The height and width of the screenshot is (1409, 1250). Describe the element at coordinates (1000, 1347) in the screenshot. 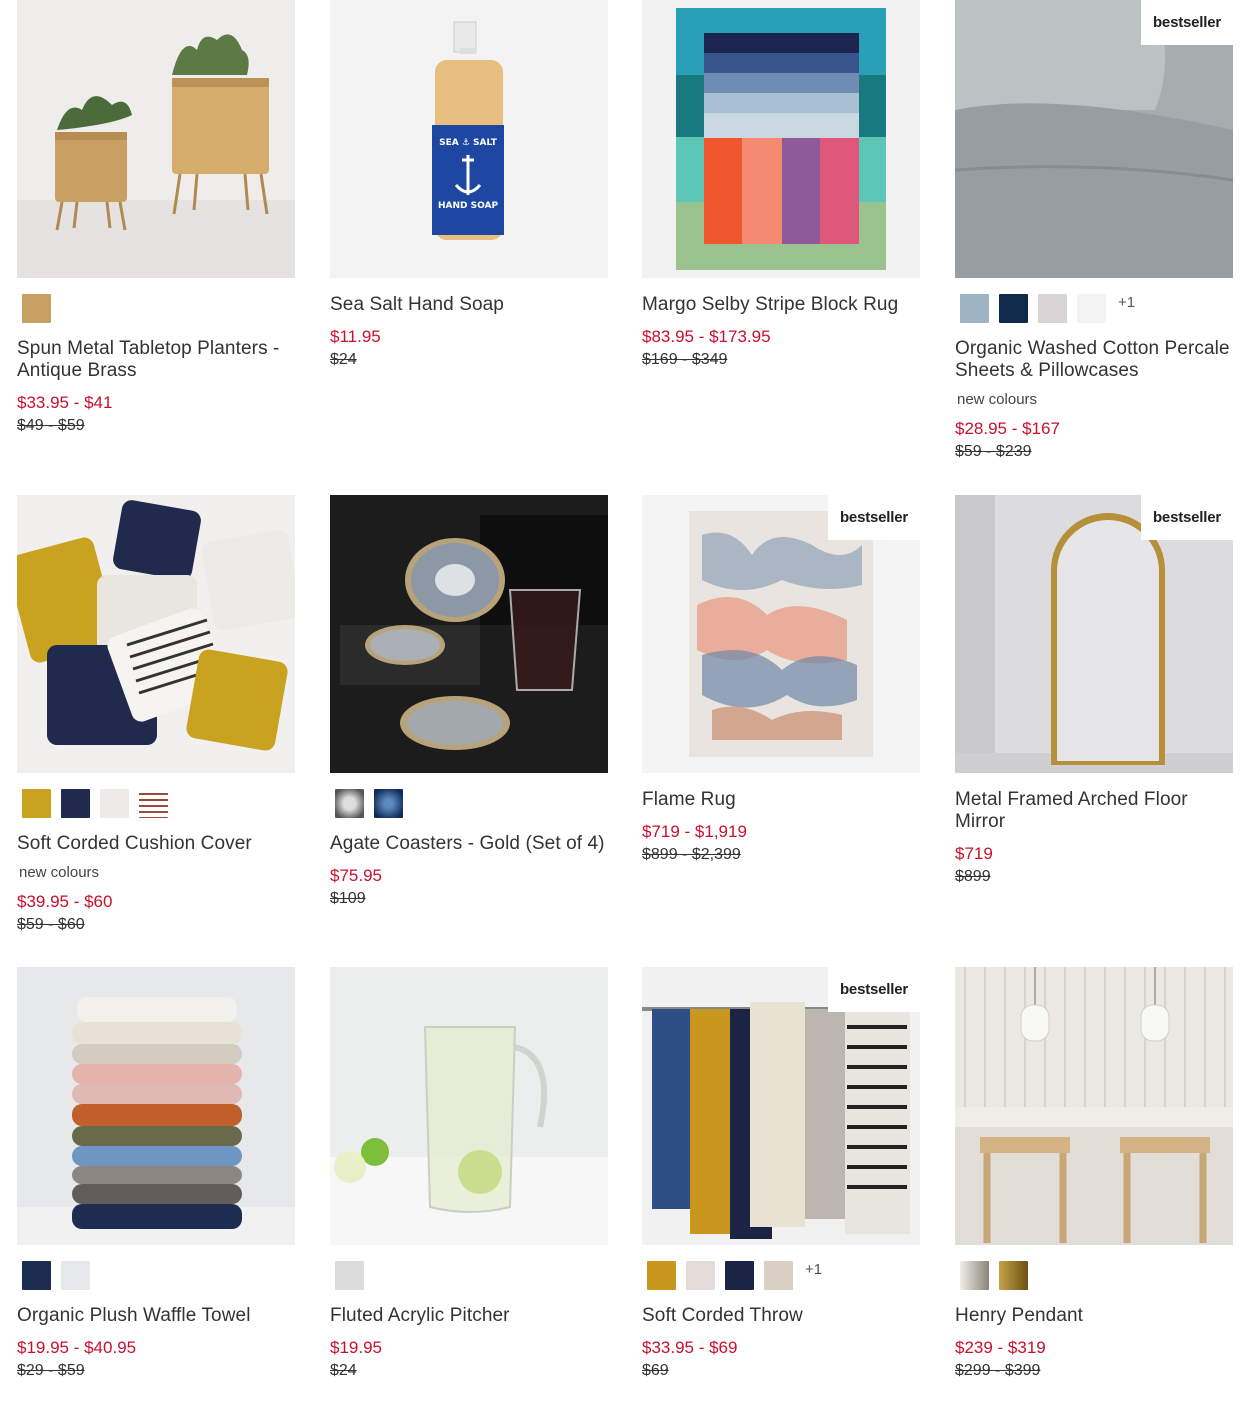

I see `sale-price: $239 - $319` at that location.